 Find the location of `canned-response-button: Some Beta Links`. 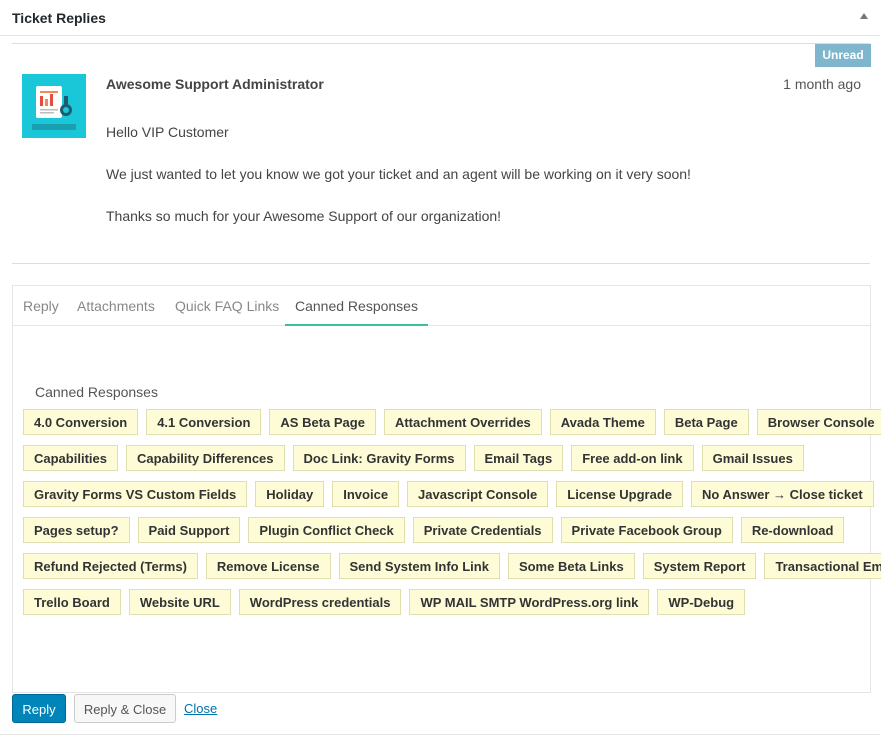

canned-response-button: Some Beta Links is located at coordinates (571, 566).